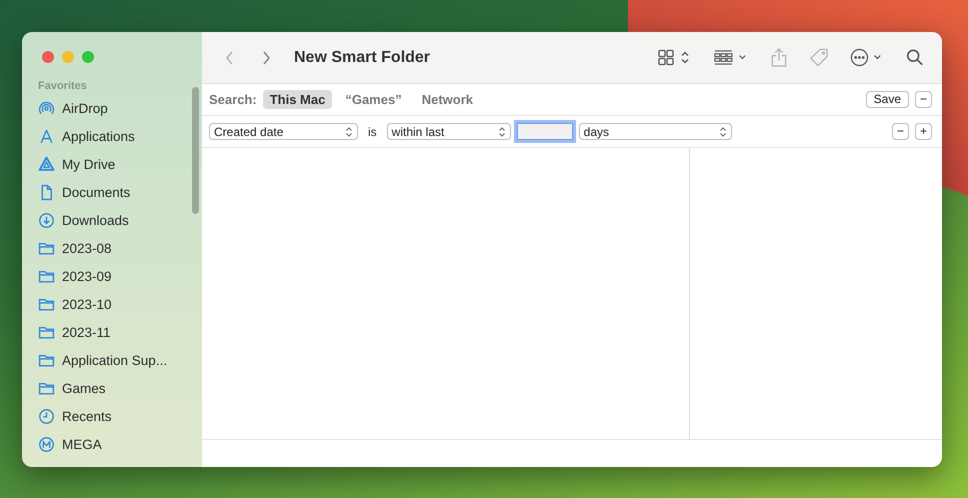  I want to click on app-store-icon, so click(46, 136).